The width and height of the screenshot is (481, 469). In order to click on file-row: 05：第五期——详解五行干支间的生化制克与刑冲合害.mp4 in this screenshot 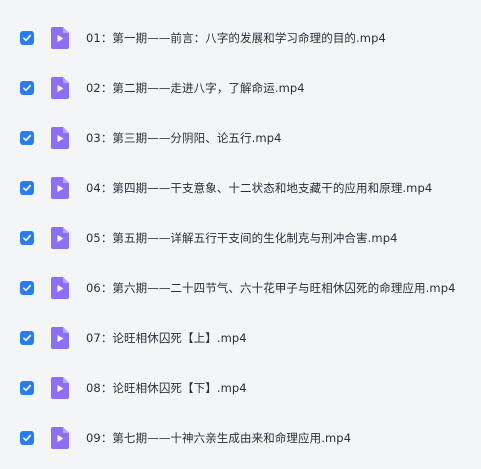, I will do `click(240, 238)`.